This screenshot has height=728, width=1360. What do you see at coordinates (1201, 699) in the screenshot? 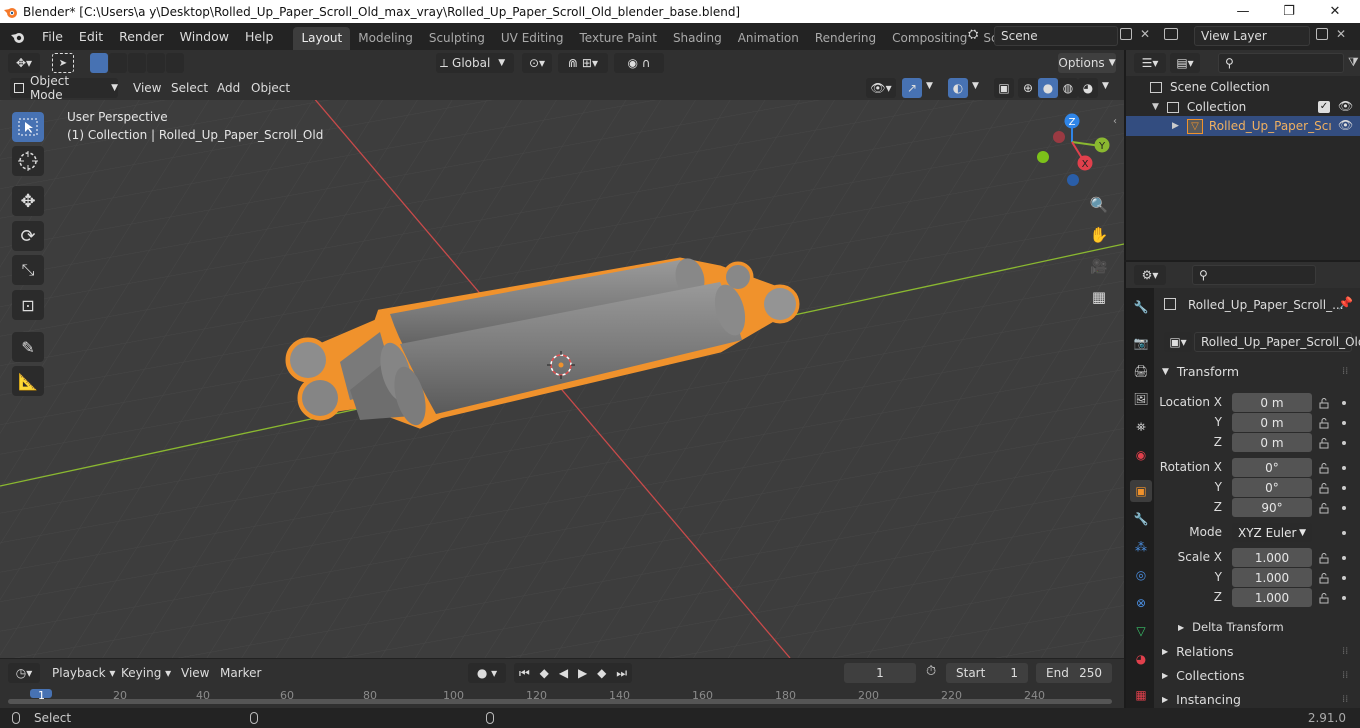
I see `instancing-panel-header: ▶ Instancing` at bounding box center [1201, 699].